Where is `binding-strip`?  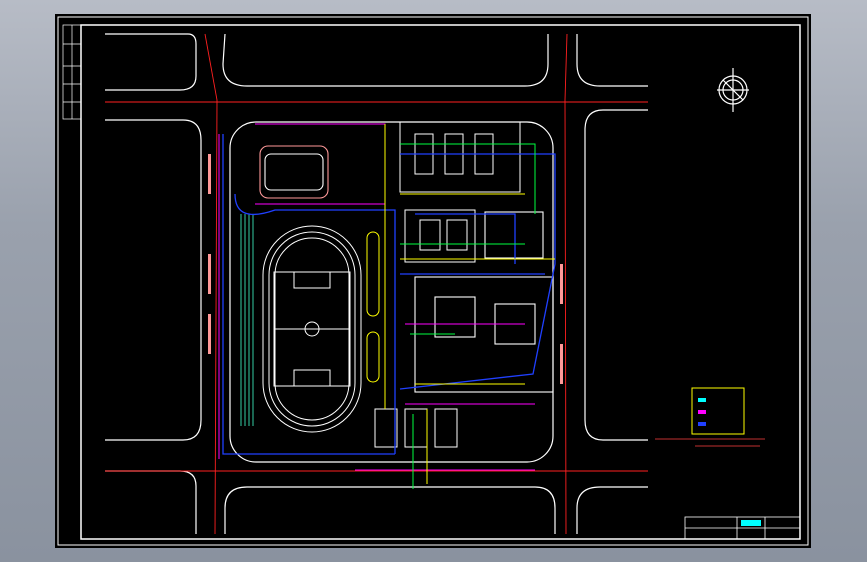
binding-strip is located at coordinates (72, 72).